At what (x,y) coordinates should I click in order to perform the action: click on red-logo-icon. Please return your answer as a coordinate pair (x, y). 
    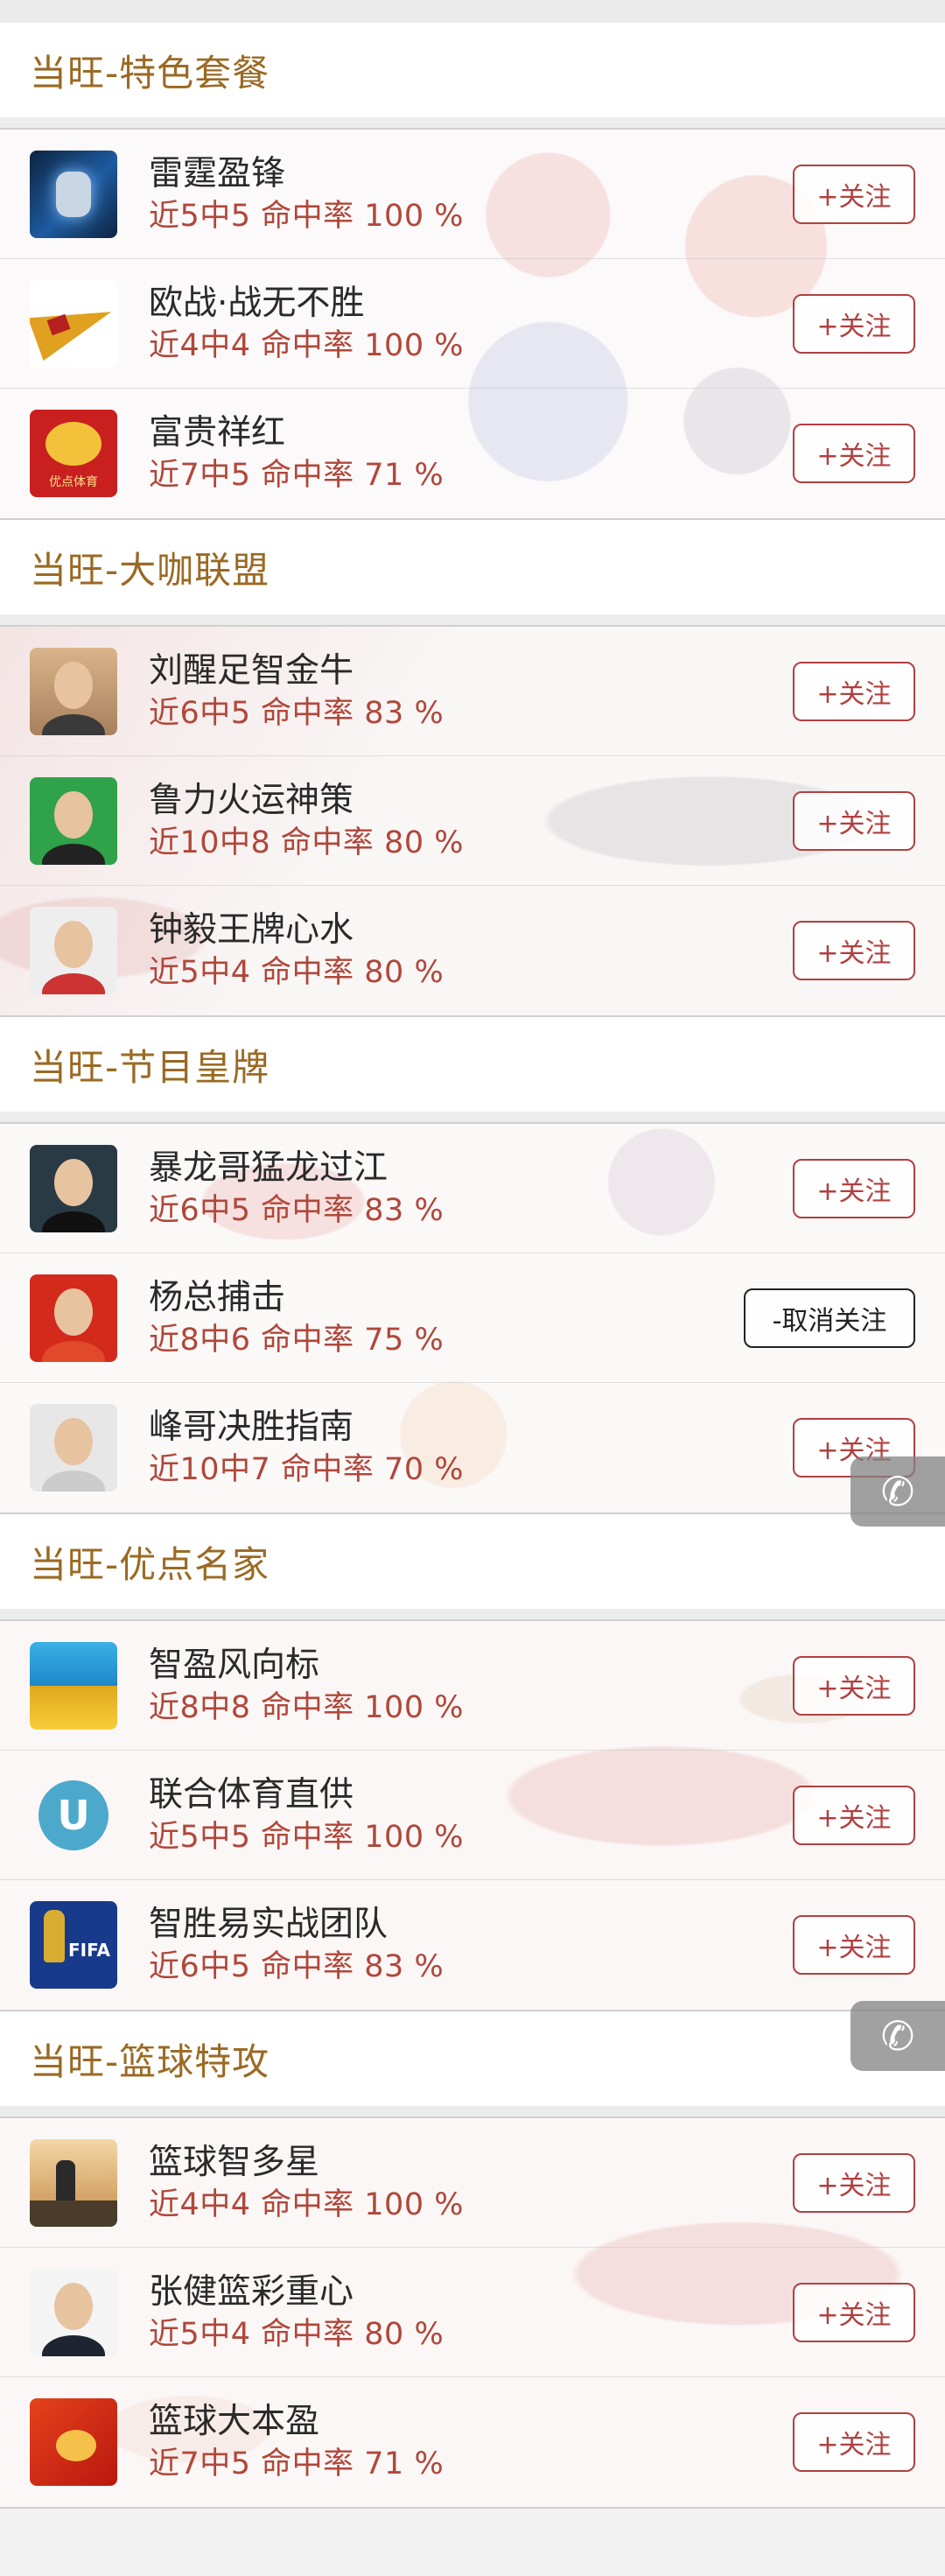
    Looking at the image, I should click on (73, 2442).